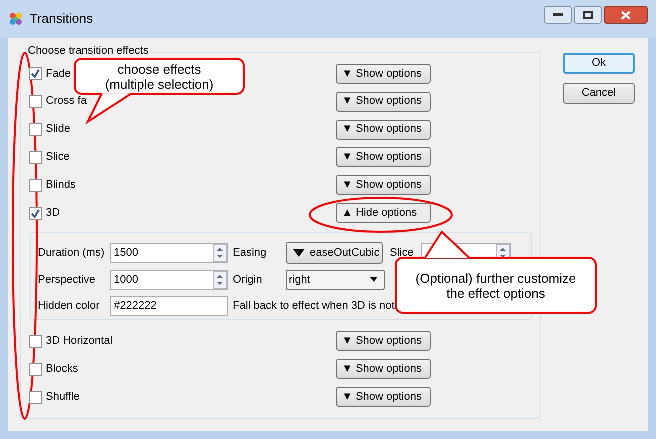 The height and width of the screenshot is (439, 656). Describe the element at coordinates (59, 74) in the screenshot. I see `checkbox-label: Fade` at that location.